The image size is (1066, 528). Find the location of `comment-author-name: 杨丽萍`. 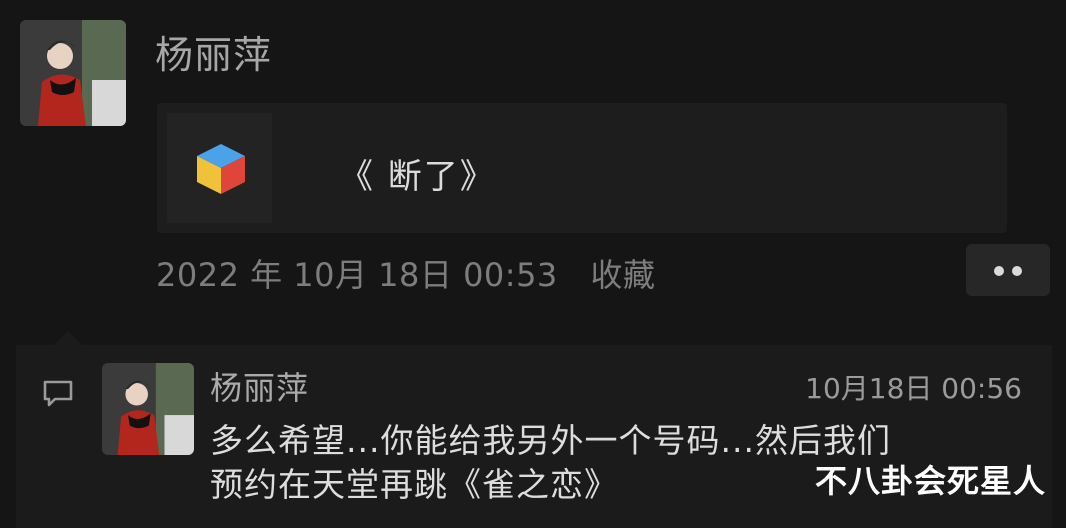

comment-author-name: 杨丽萍 is located at coordinates (259, 386).